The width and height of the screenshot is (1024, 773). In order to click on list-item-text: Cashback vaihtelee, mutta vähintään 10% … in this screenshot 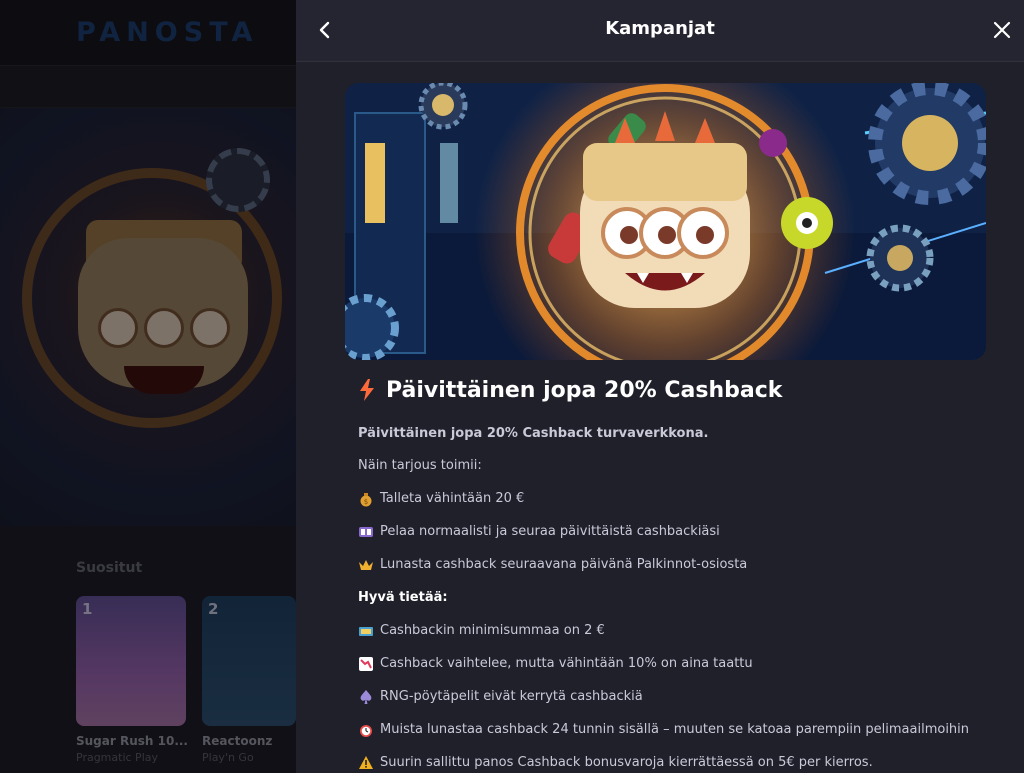, I will do `click(566, 663)`.